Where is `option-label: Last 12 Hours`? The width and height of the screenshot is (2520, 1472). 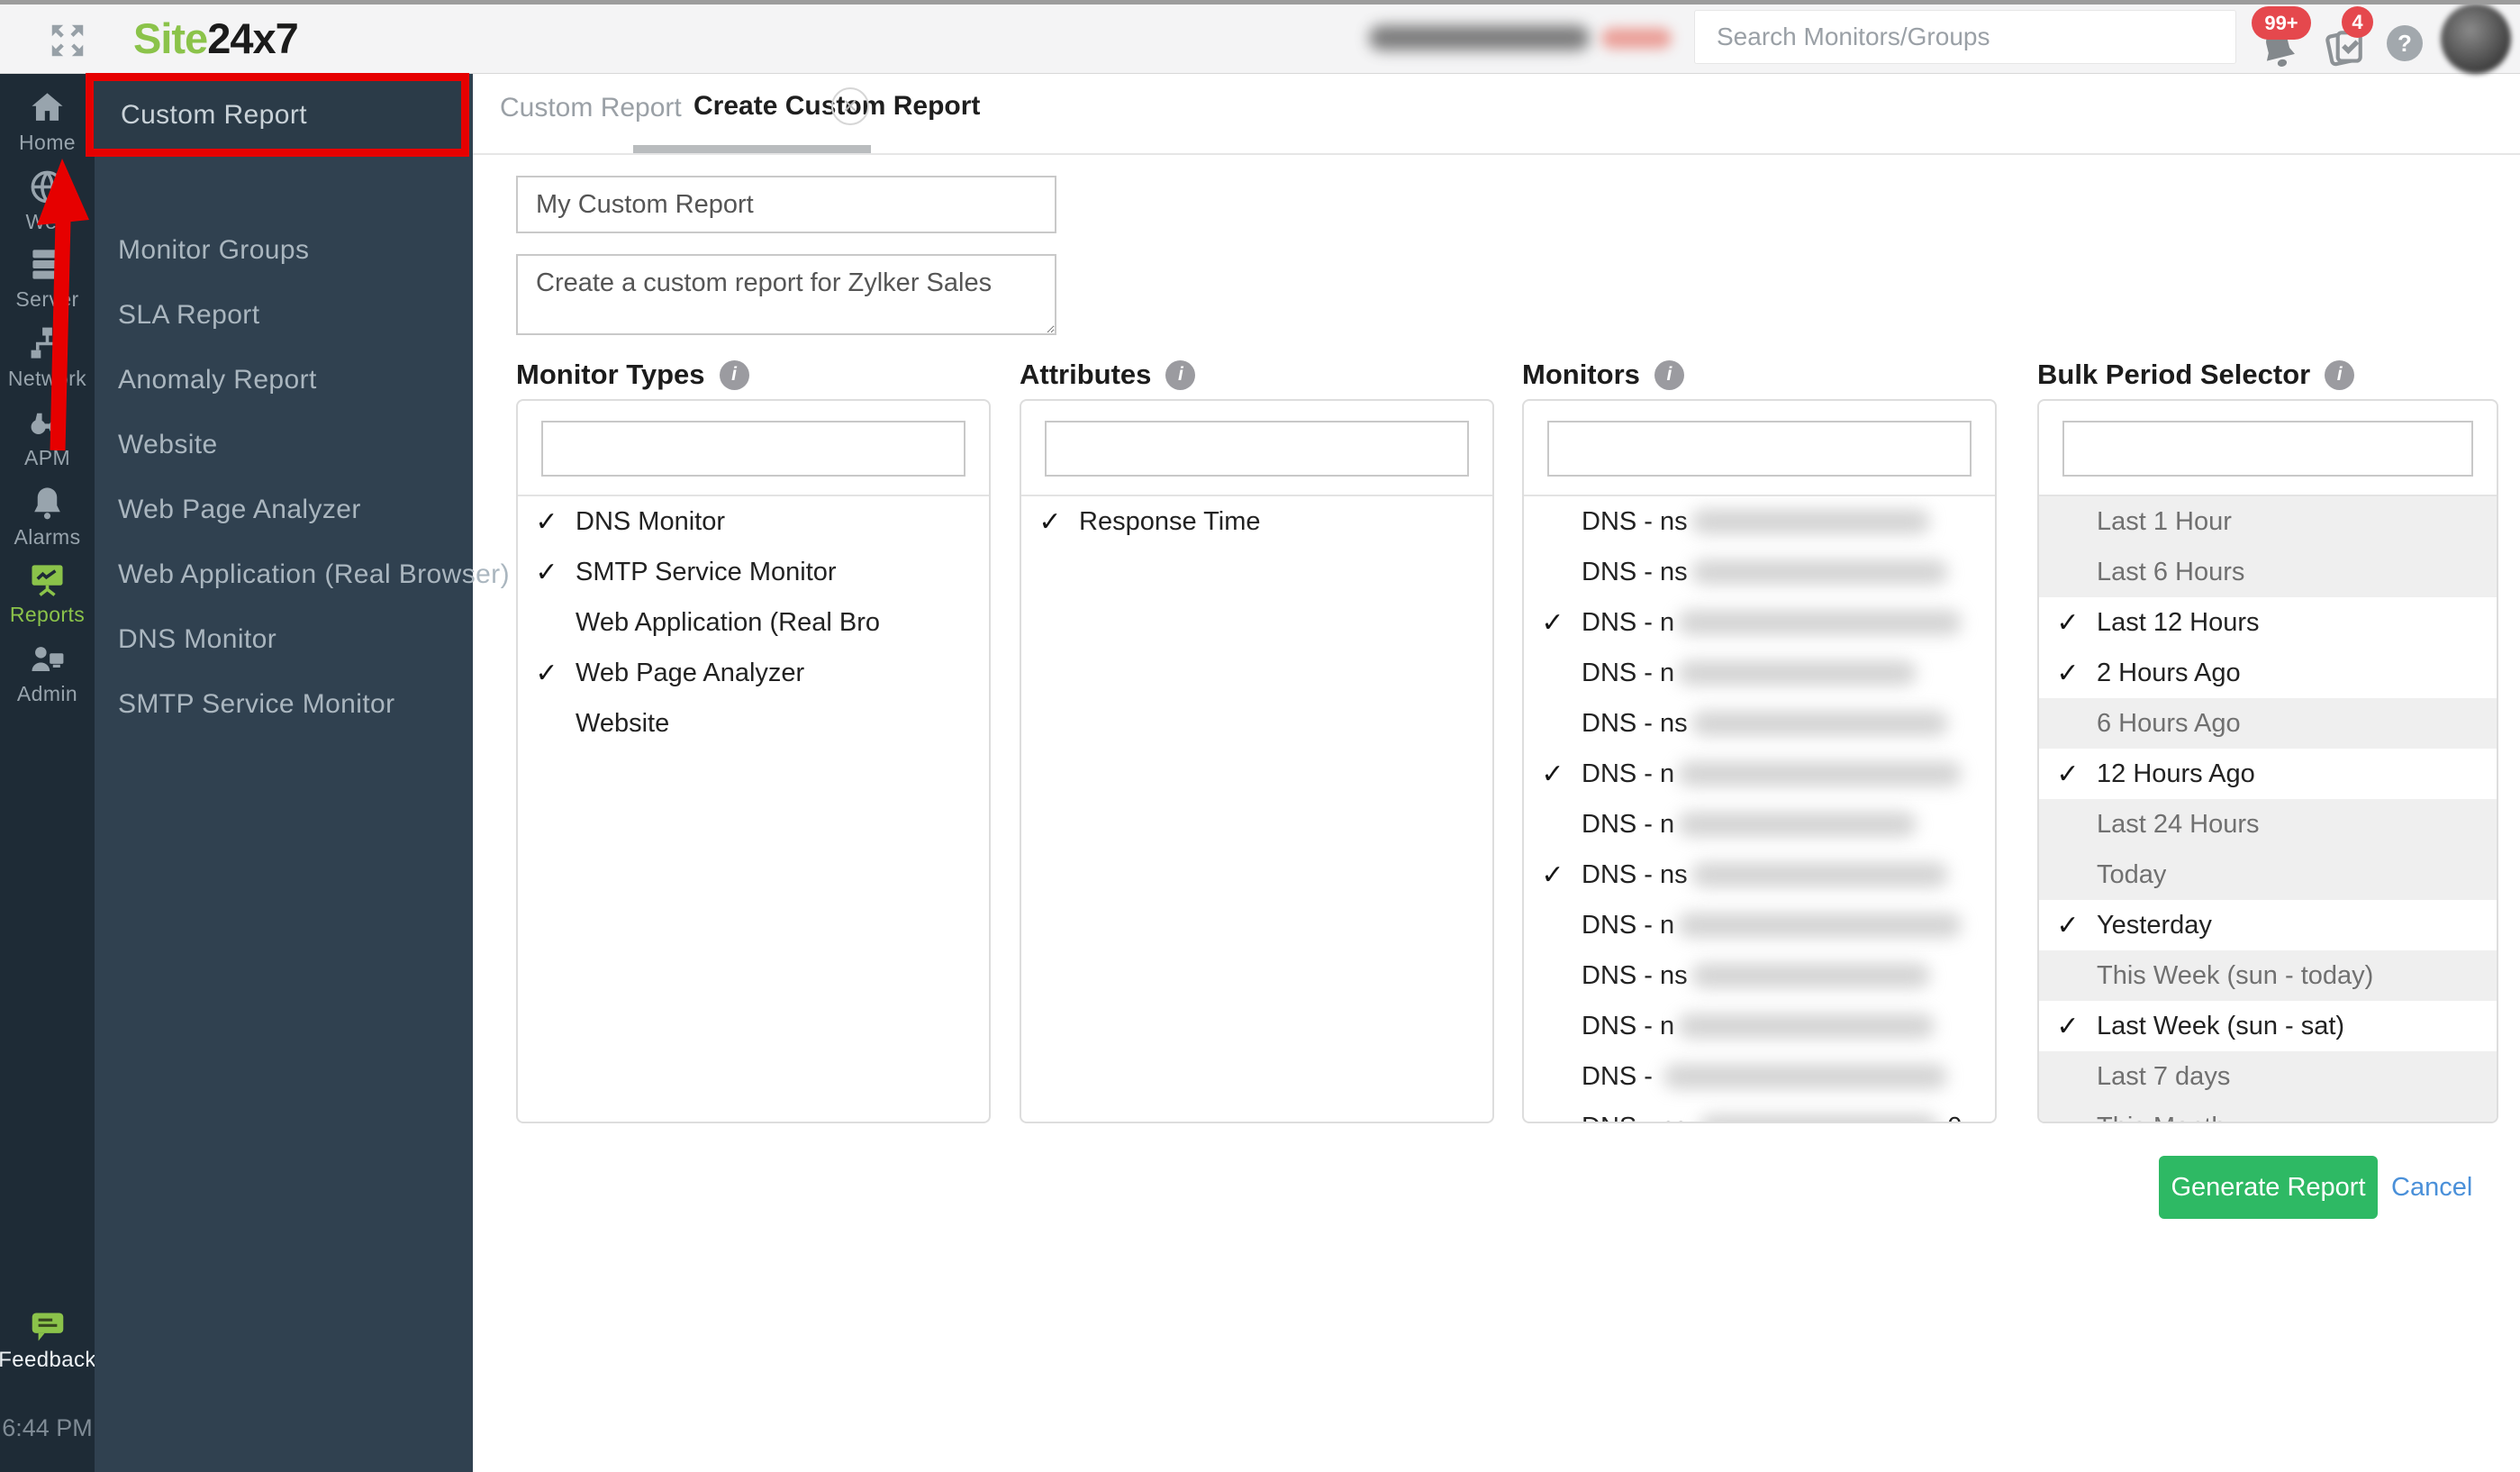
option-label: Last 12 Hours is located at coordinates (2178, 622).